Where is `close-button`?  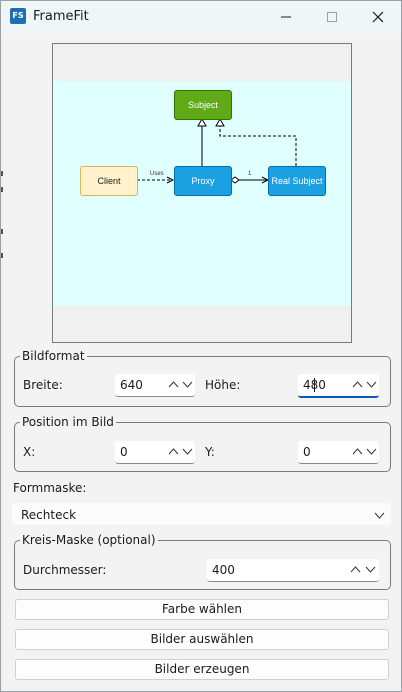 close-button is located at coordinates (378, 17).